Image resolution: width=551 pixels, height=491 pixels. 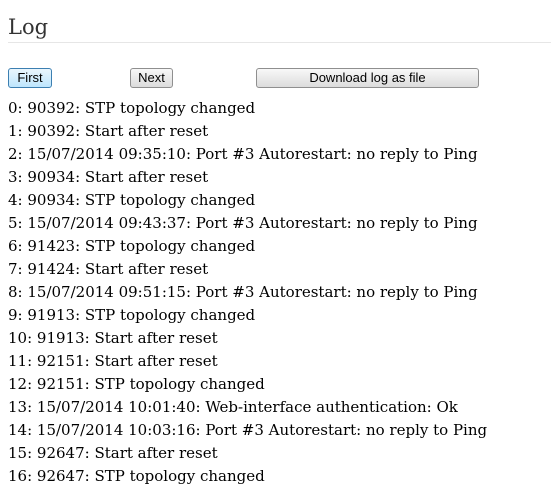 I want to click on download-log-button: Download log as file, so click(x=367, y=78).